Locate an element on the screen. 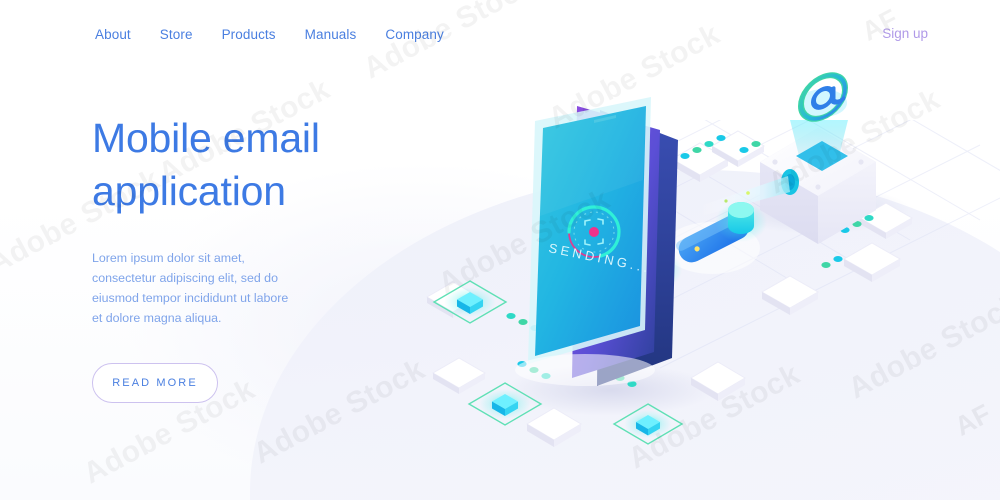 The image size is (1000, 500). nav-links: About Store Products Manuals Company is located at coordinates (269, 34).